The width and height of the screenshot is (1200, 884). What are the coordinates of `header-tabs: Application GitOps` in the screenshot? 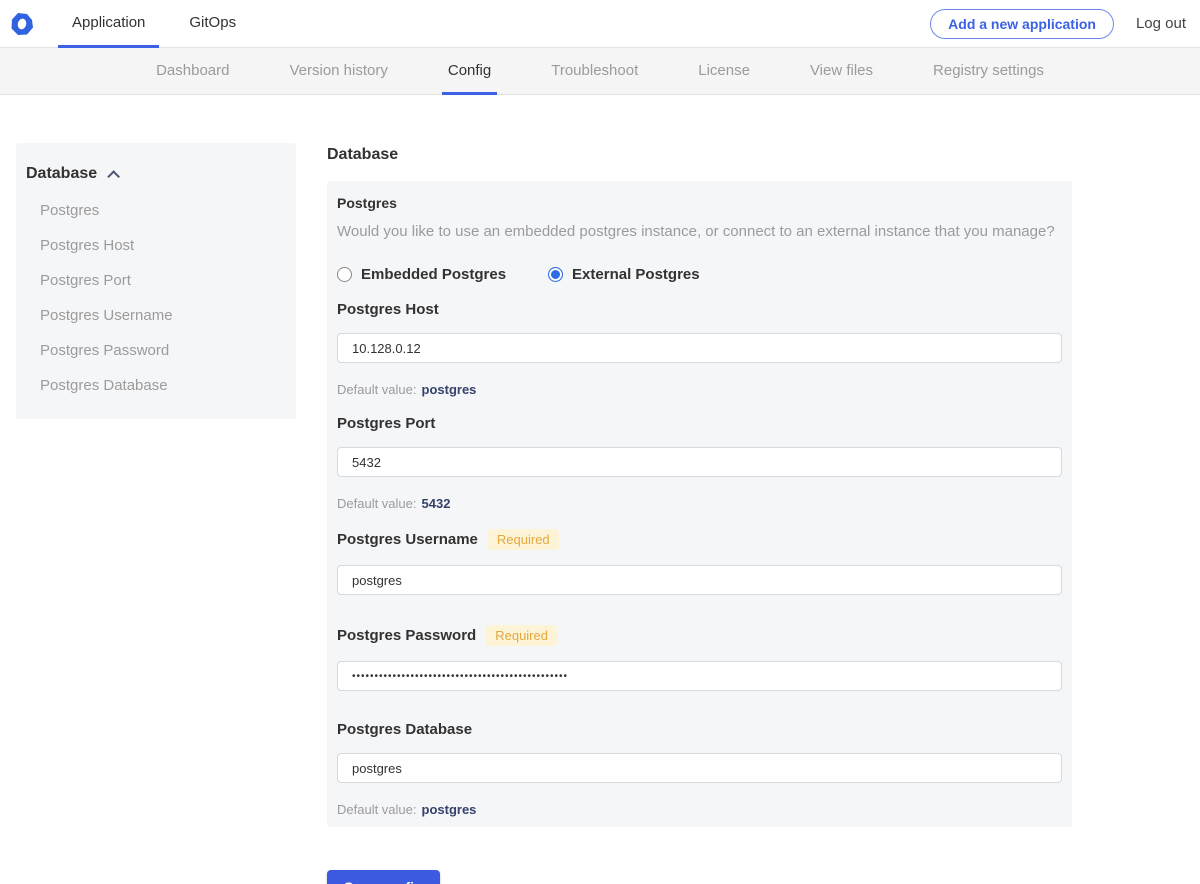 It's located at (154, 24).